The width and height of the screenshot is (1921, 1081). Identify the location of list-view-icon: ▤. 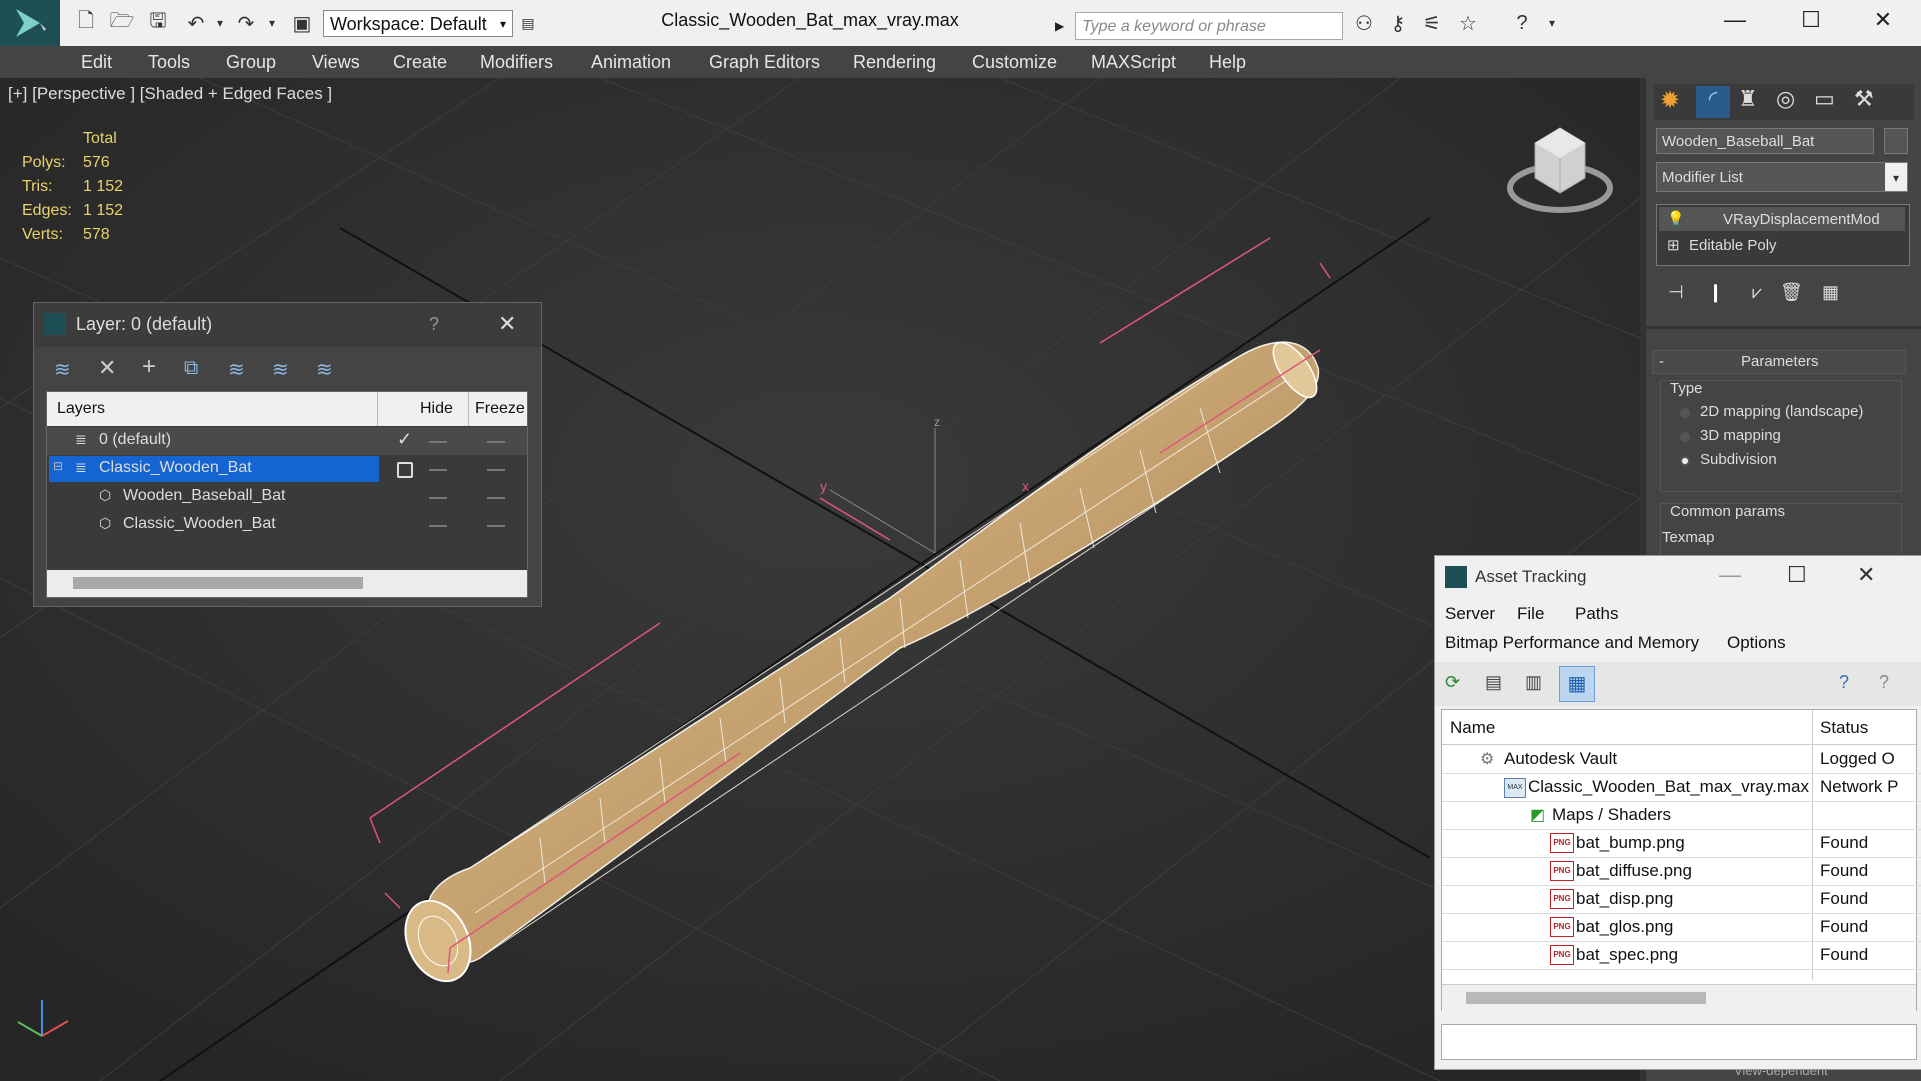
(1493, 682).